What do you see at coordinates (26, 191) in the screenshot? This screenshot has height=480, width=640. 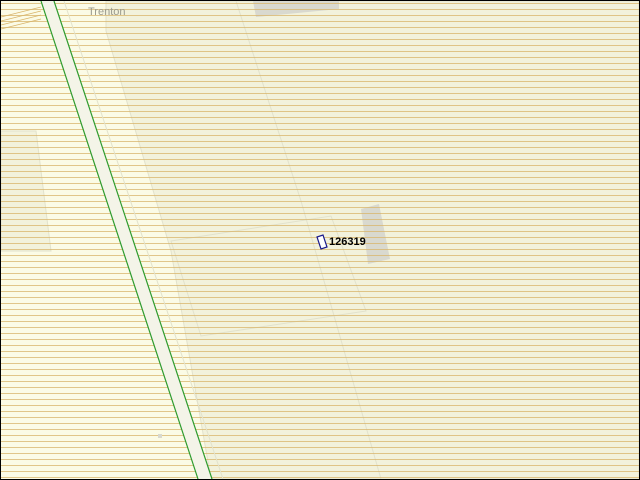 I see `parcel-area` at bounding box center [26, 191].